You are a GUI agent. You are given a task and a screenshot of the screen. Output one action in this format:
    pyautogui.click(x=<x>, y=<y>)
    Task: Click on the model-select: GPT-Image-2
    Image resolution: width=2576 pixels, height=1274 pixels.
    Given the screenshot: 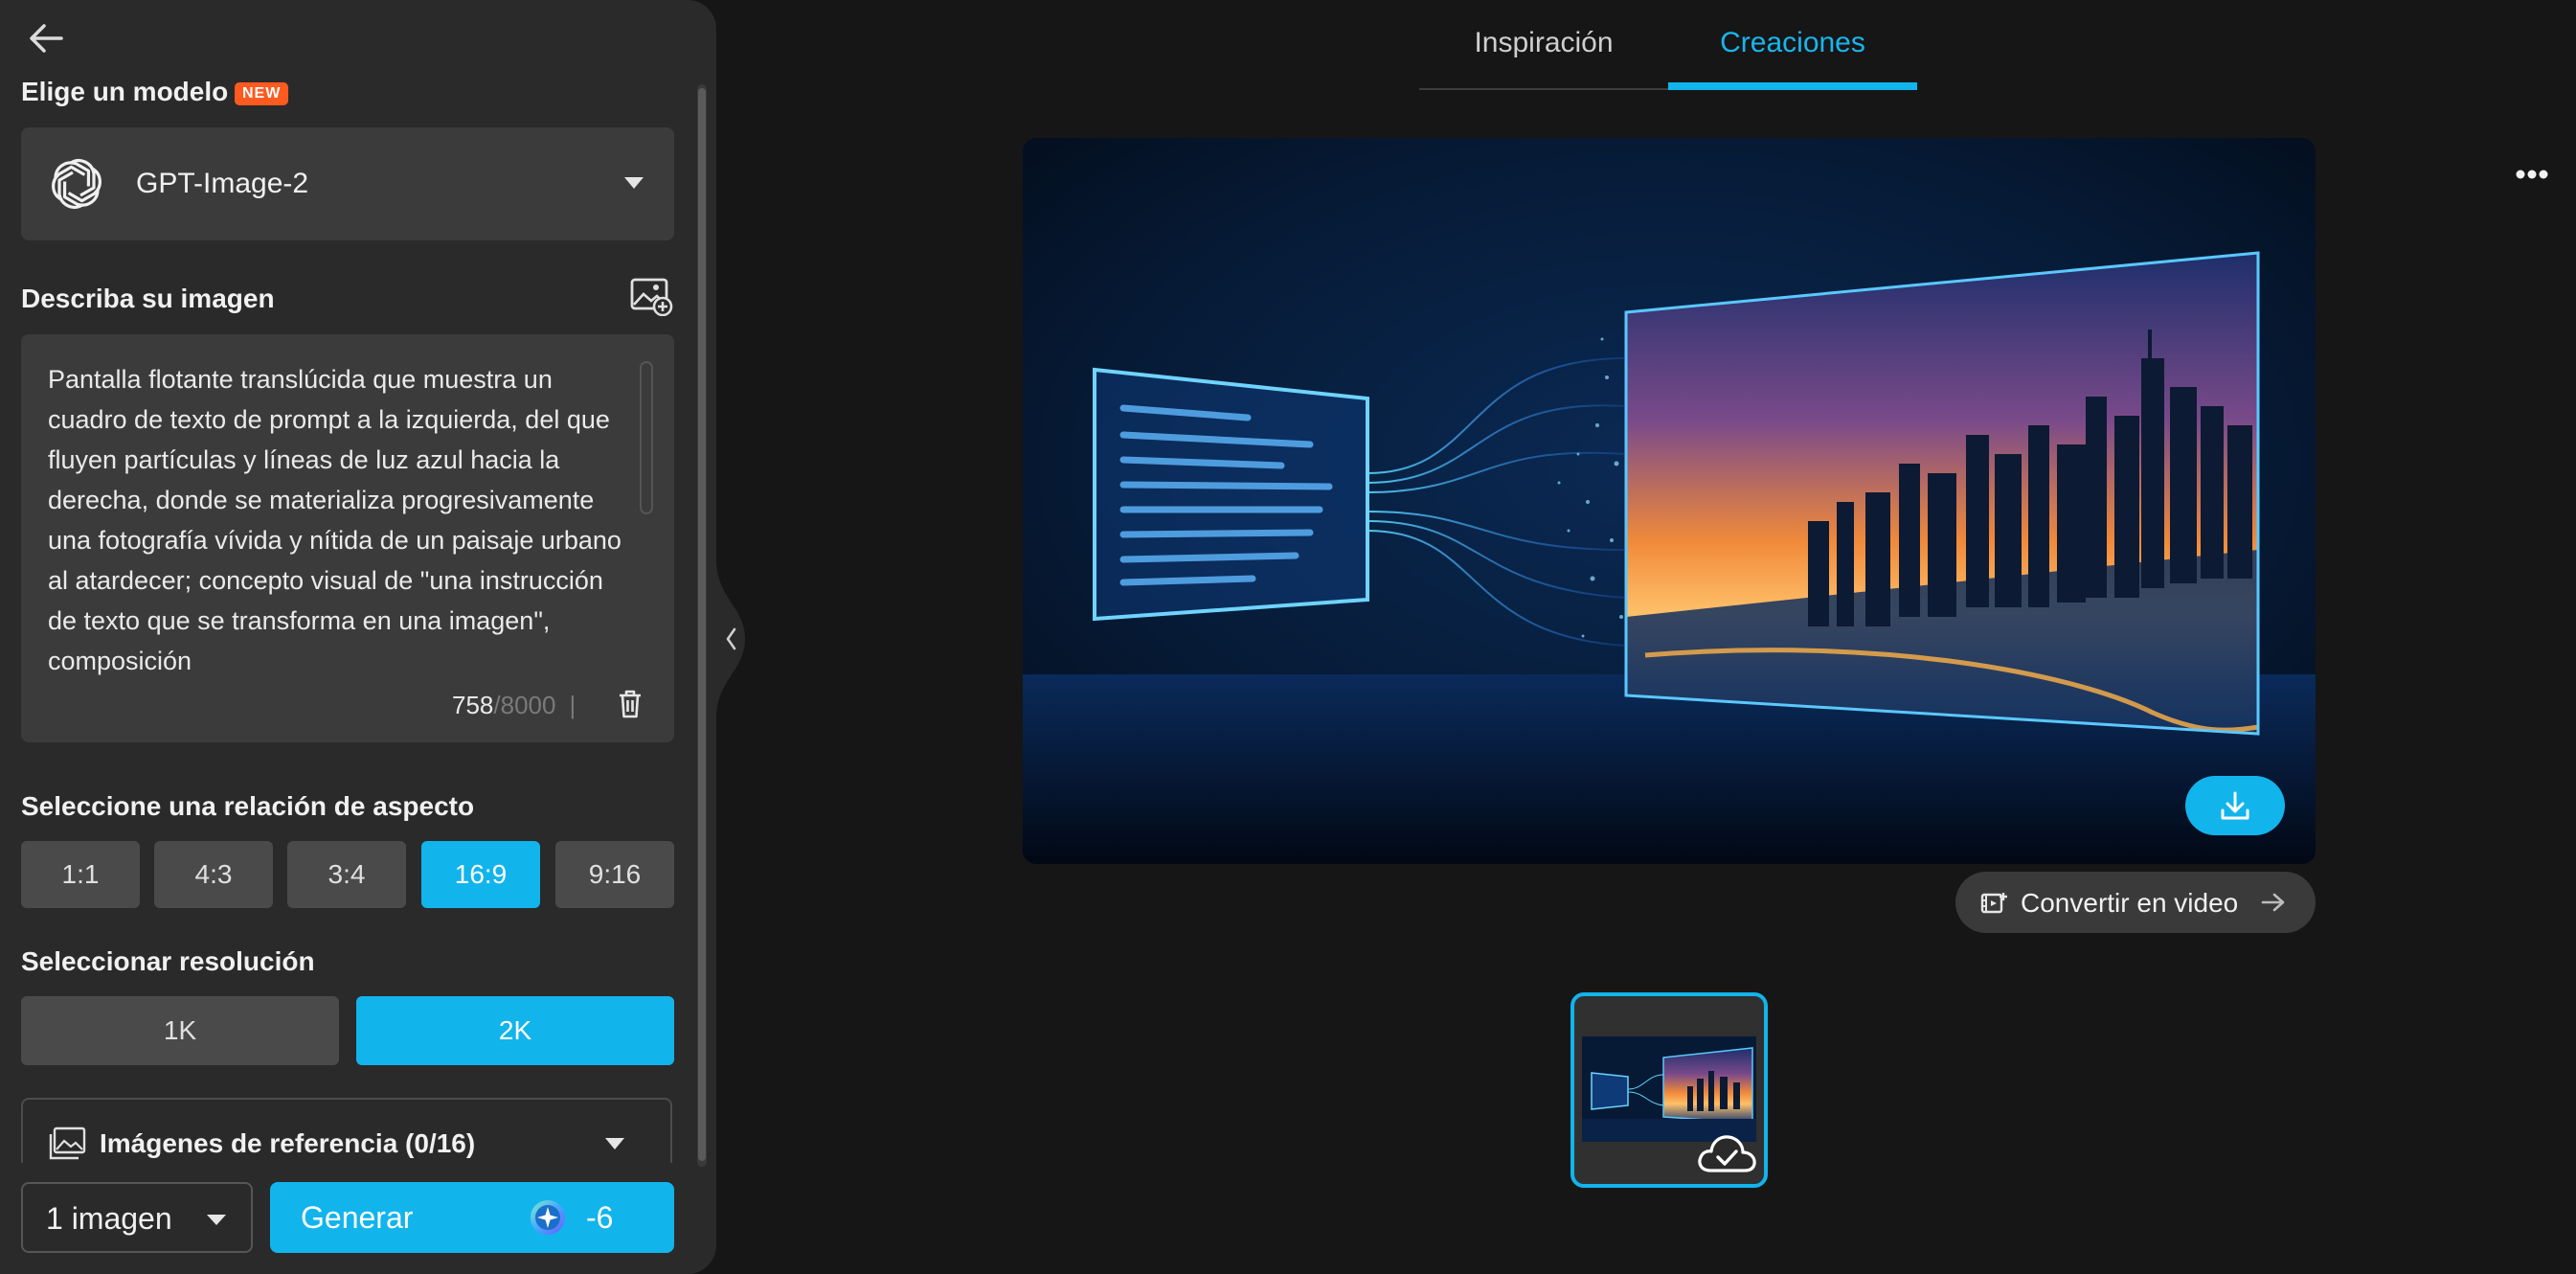 What is the action you would take?
    pyautogui.click(x=347, y=183)
    